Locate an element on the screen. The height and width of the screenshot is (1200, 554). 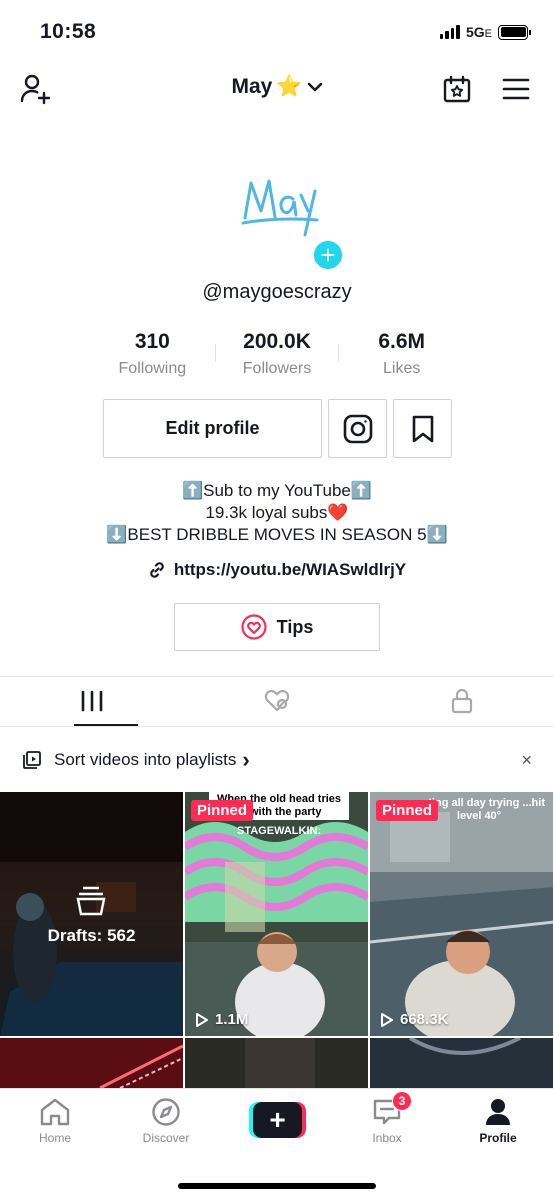
grid-icon is located at coordinates (92, 701).